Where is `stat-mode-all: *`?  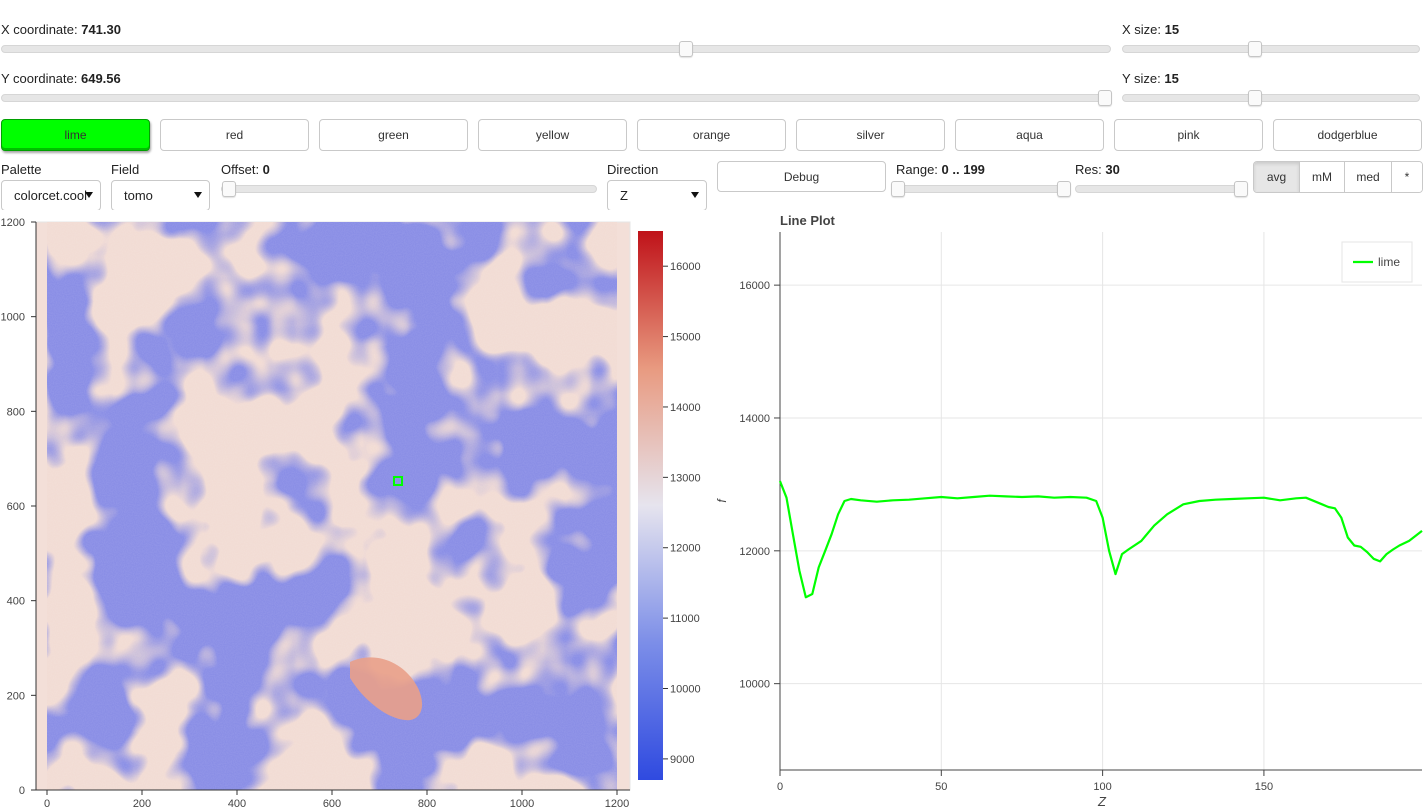 stat-mode-all: * is located at coordinates (1407, 177).